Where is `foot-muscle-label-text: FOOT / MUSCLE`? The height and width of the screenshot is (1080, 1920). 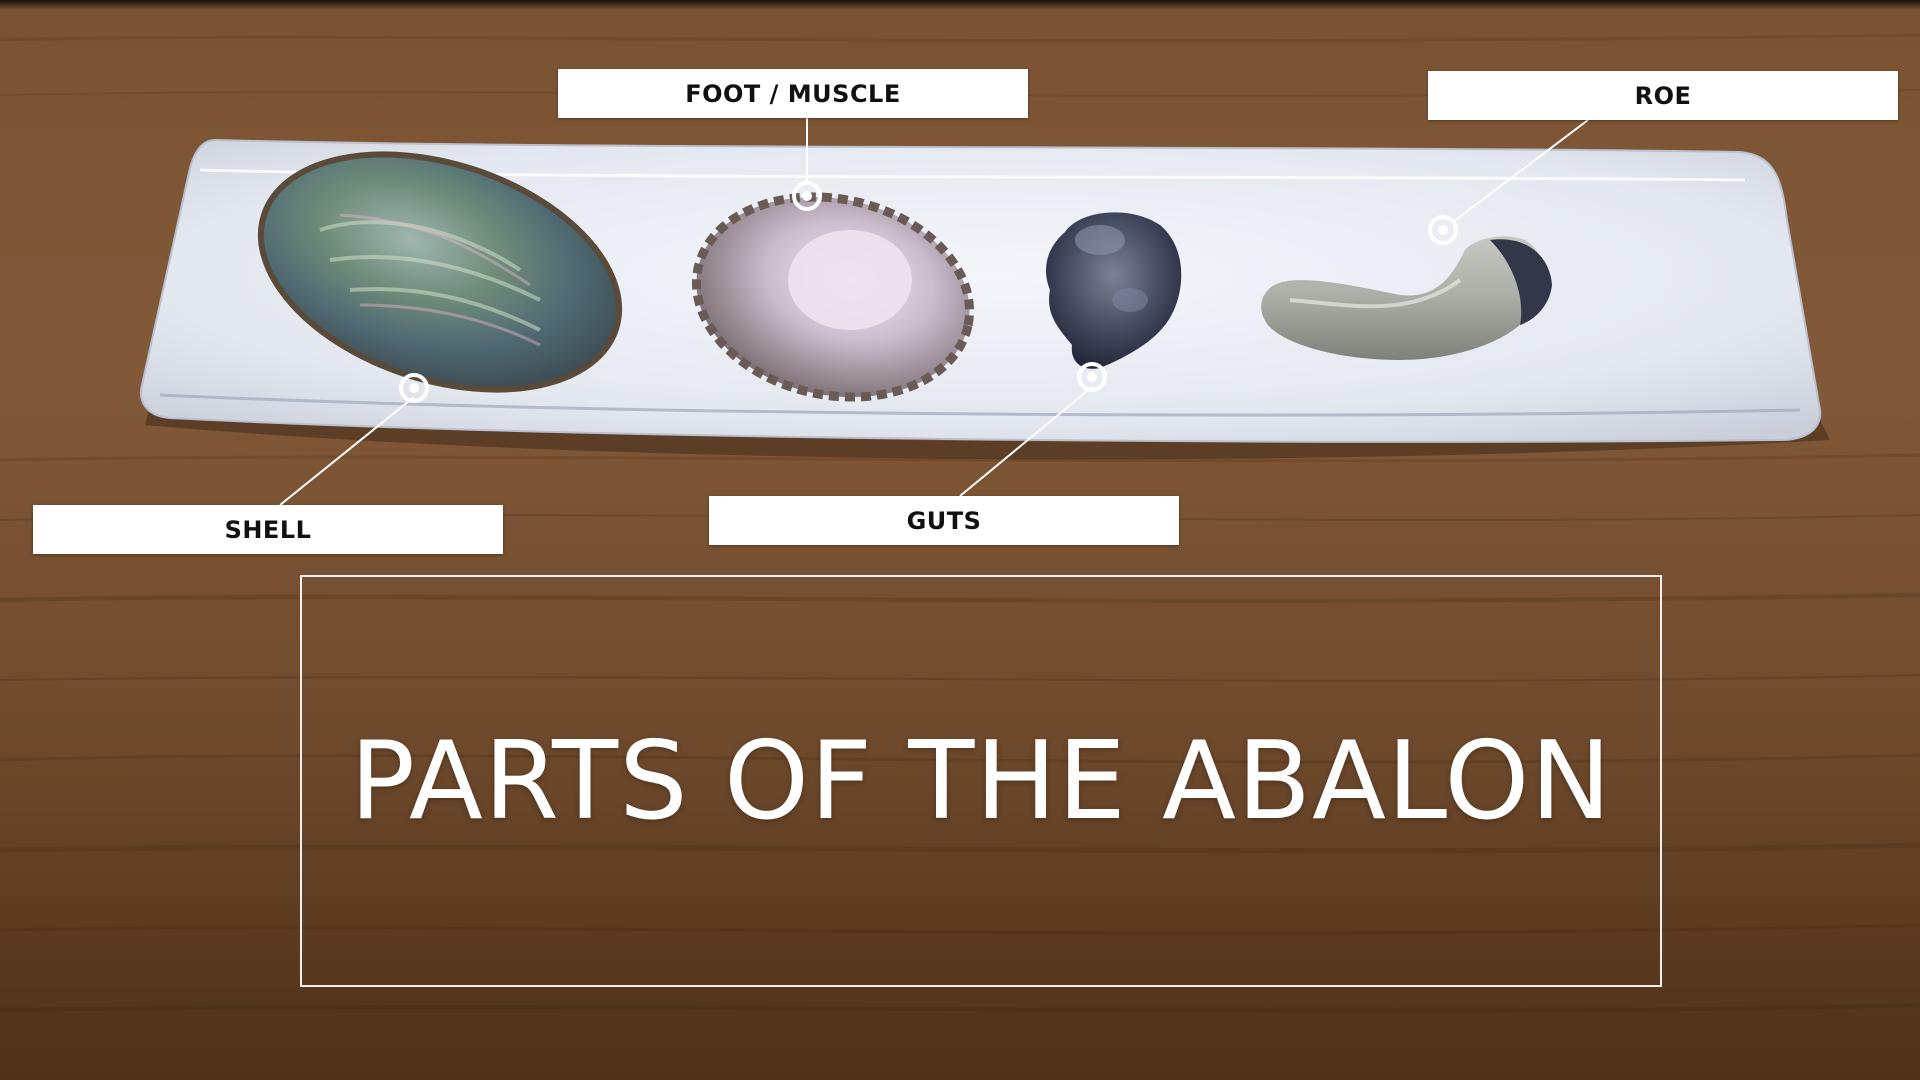
foot-muscle-label-text: FOOT / MUSCLE is located at coordinates (793, 93).